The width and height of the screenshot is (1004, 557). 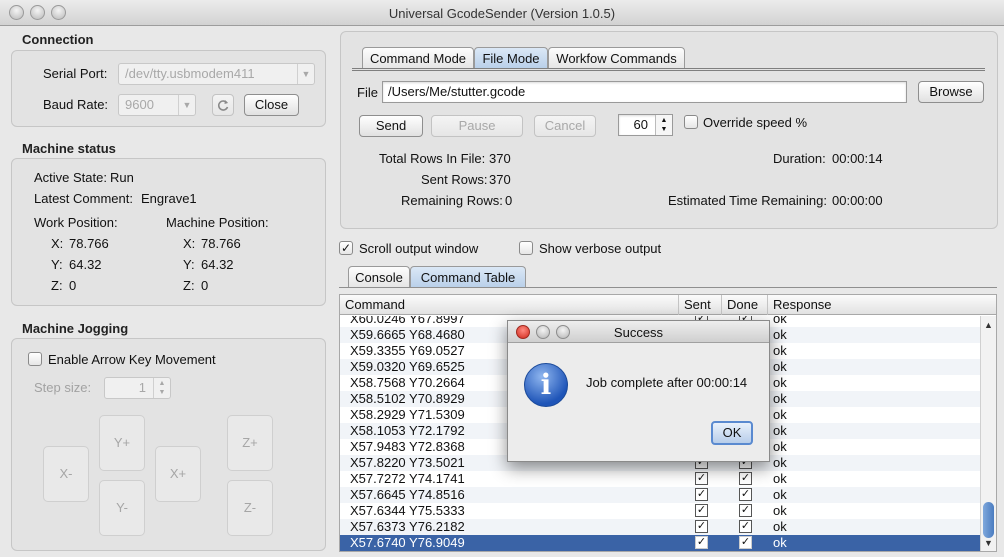 I want to click on scroll-up-icon: ▲, so click(x=988, y=325).